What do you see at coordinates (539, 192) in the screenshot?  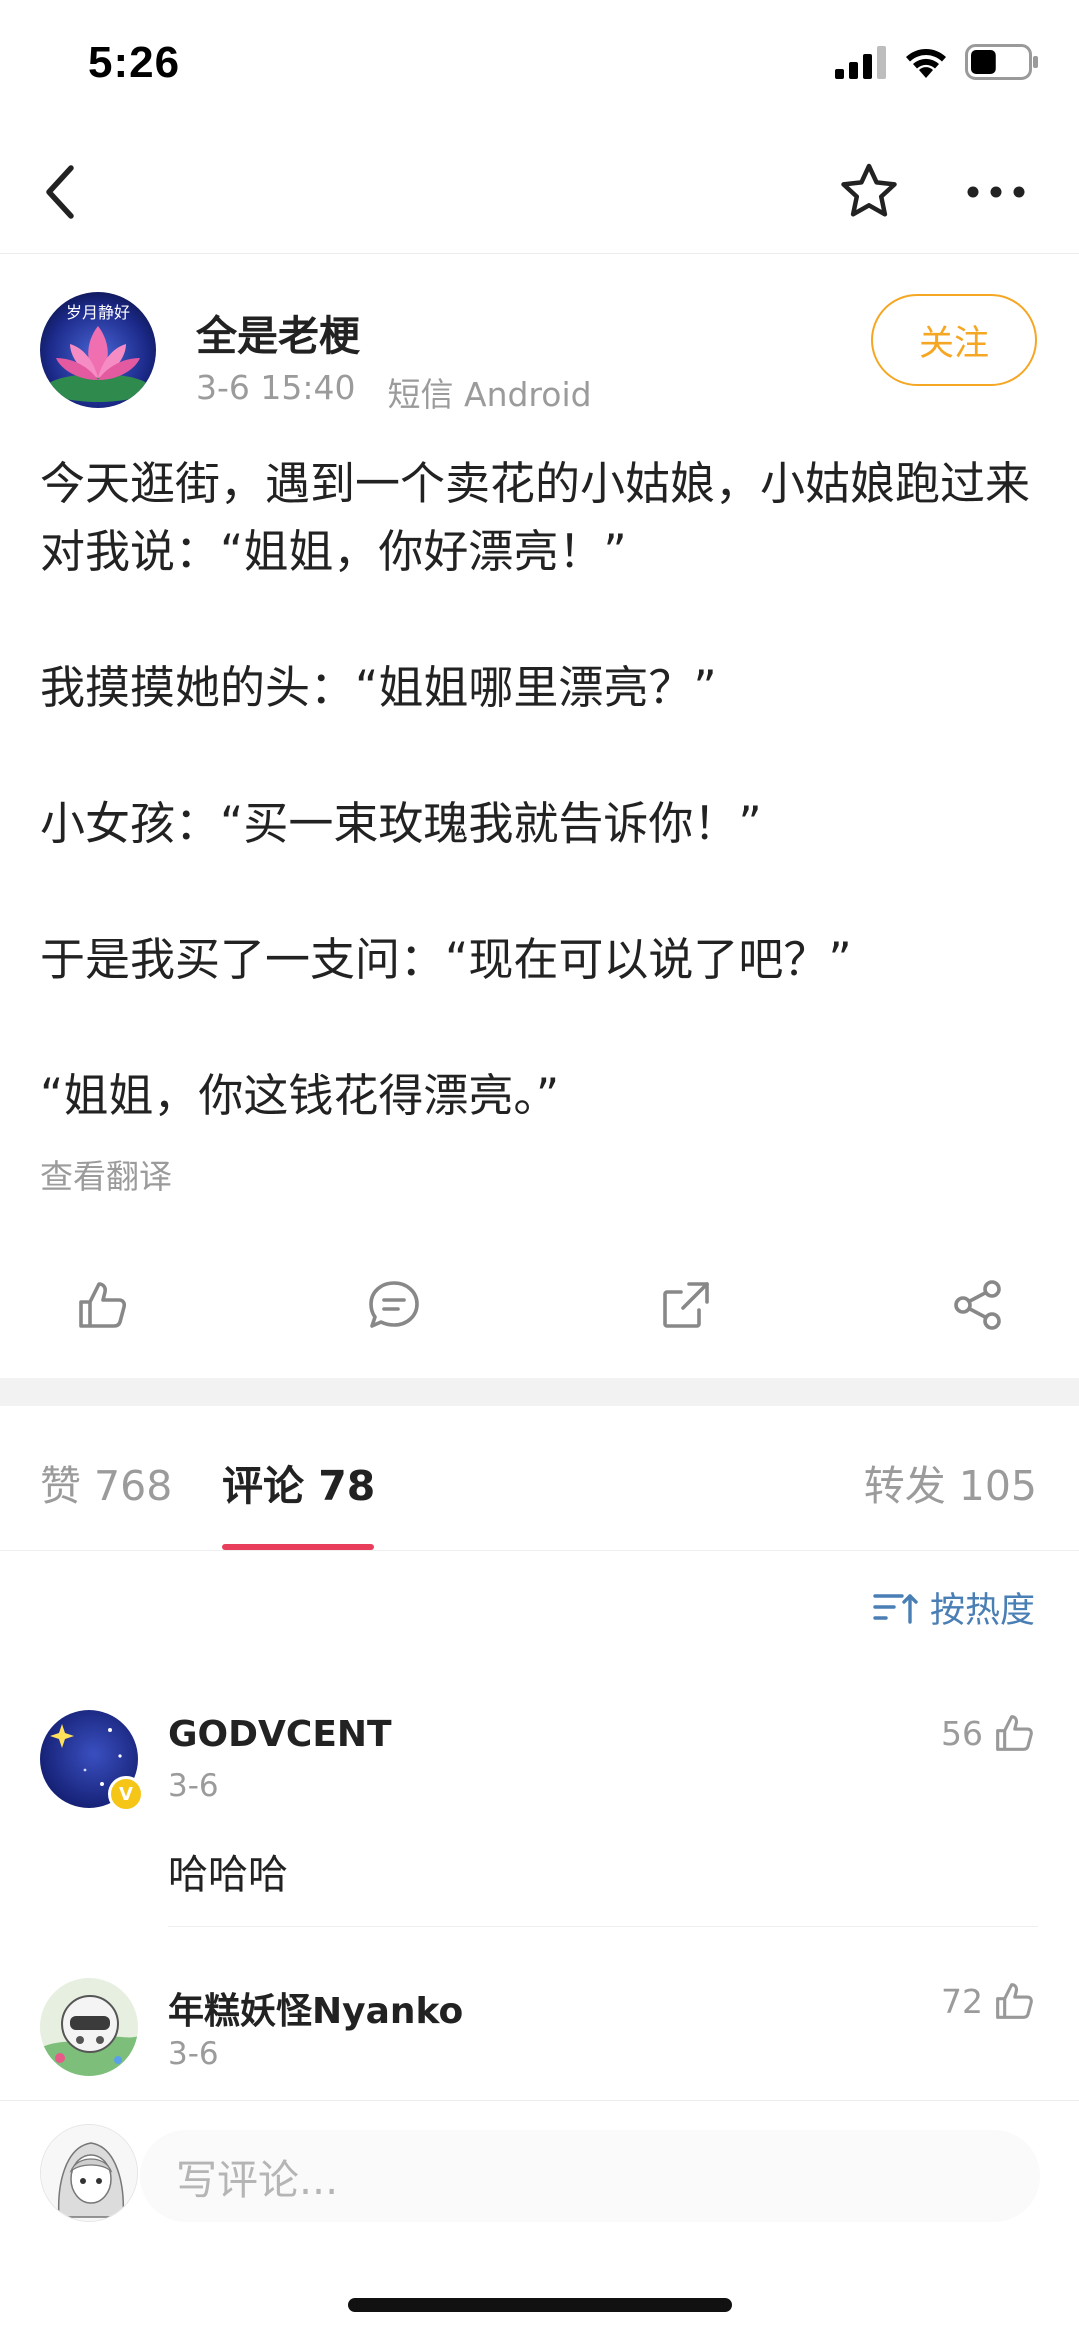 I see `nav-bar` at bounding box center [539, 192].